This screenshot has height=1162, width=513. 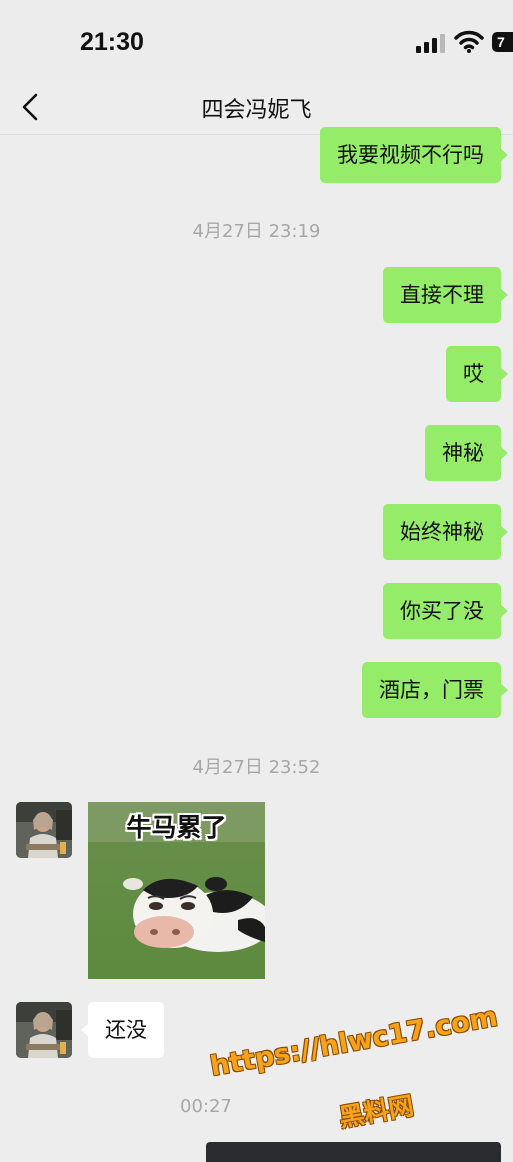 What do you see at coordinates (435, 690) in the screenshot?
I see `message-bubble-sent: 酒店，门票` at bounding box center [435, 690].